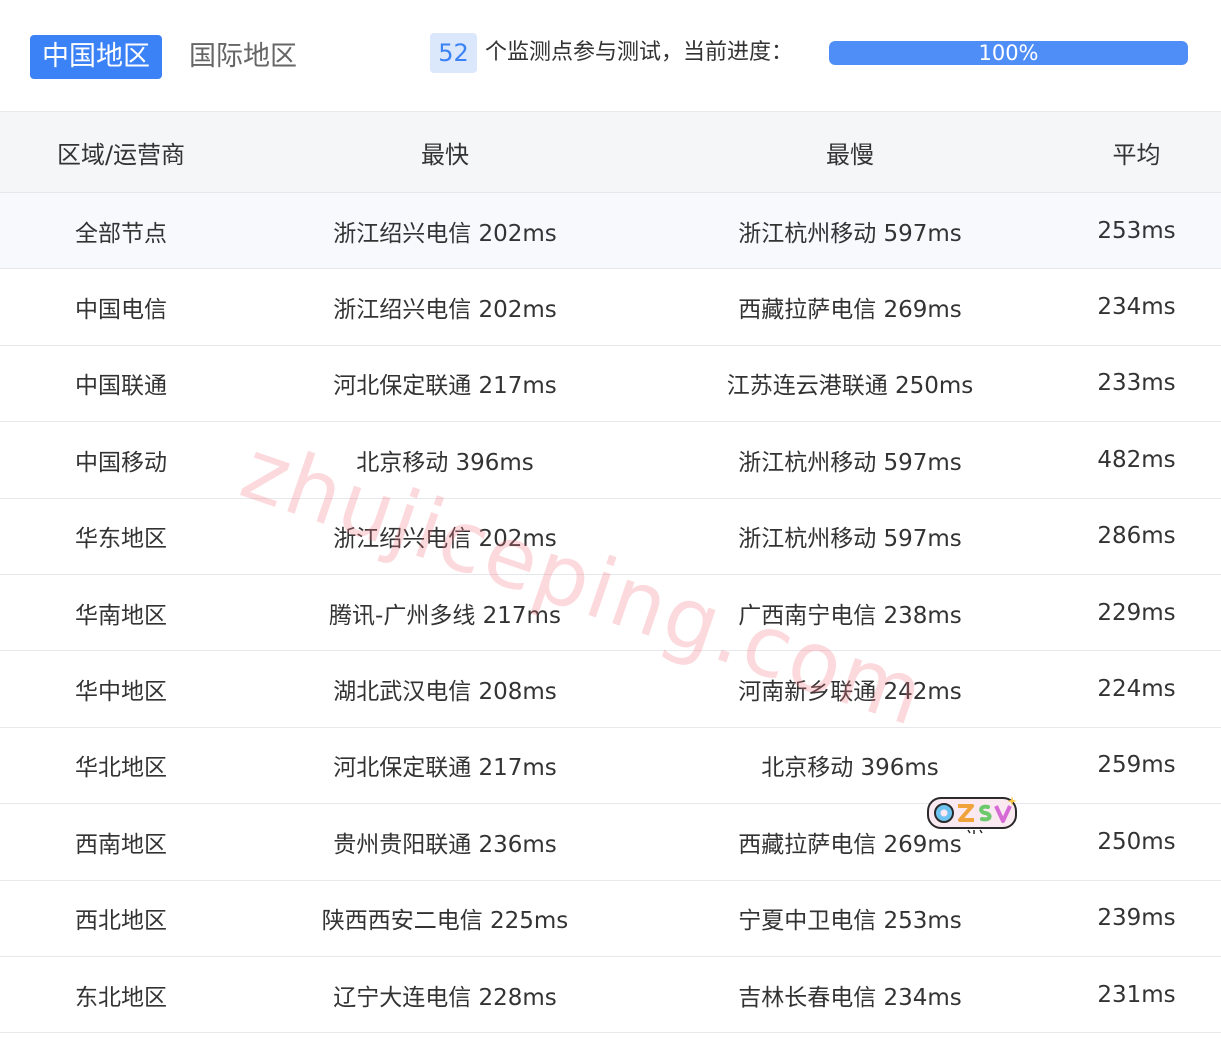 The width and height of the screenshot is (1221, 1038). I want to click on row-china-telecom: 中国电信 浙江绍兴电信 202ms 西藏拉萨电信 269ms 234ms, so click(610, 307).